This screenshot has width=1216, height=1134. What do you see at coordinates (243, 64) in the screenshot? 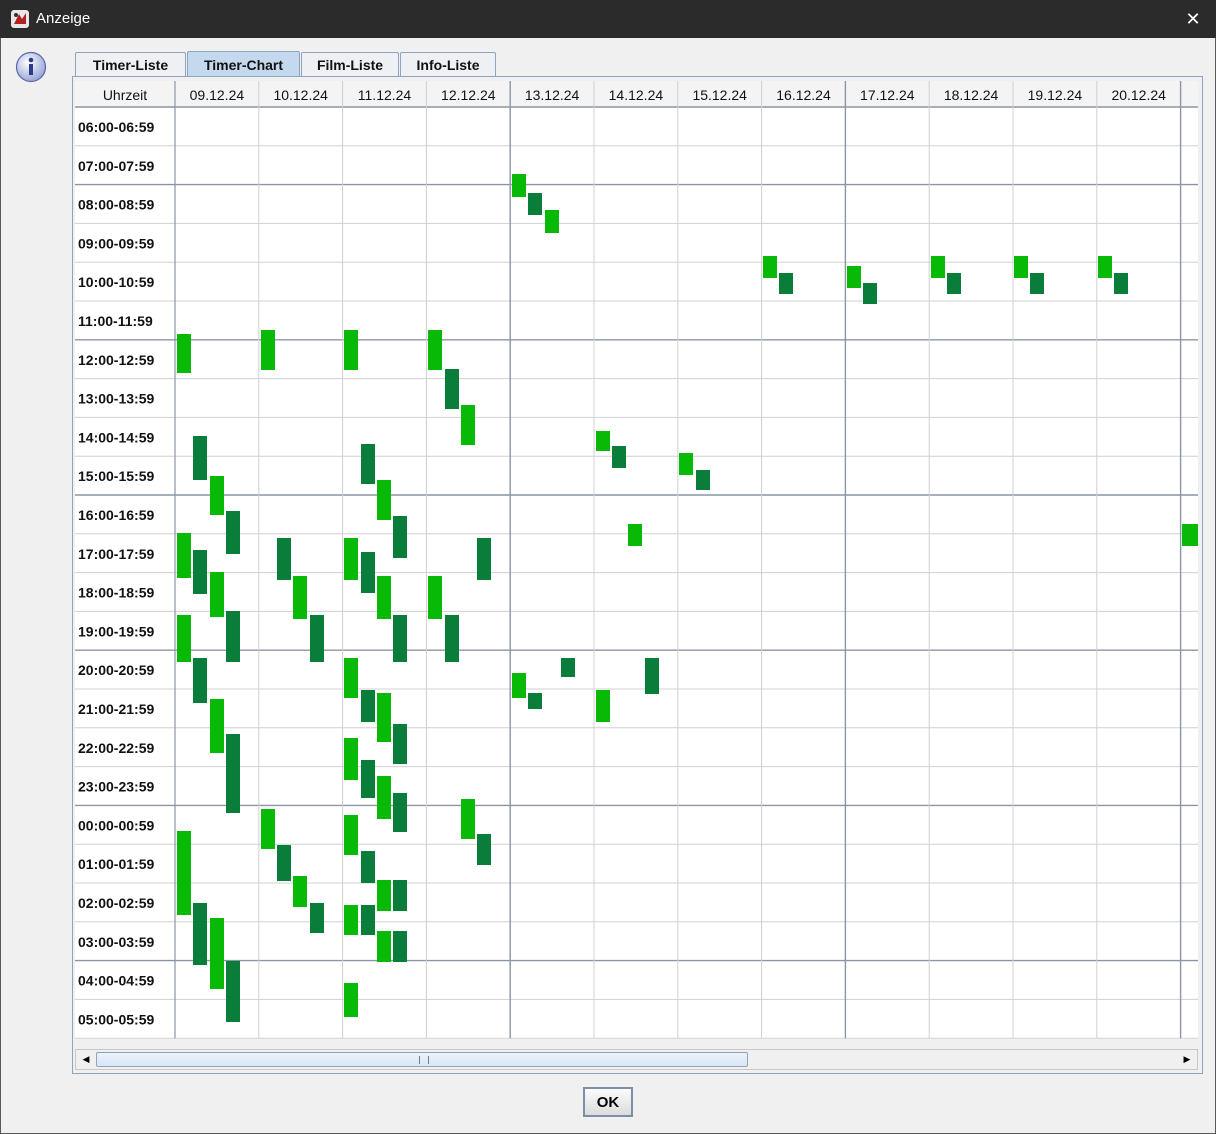
I see `tab-timer-chart: Timer-Chart` at bounding box center [243, 64].